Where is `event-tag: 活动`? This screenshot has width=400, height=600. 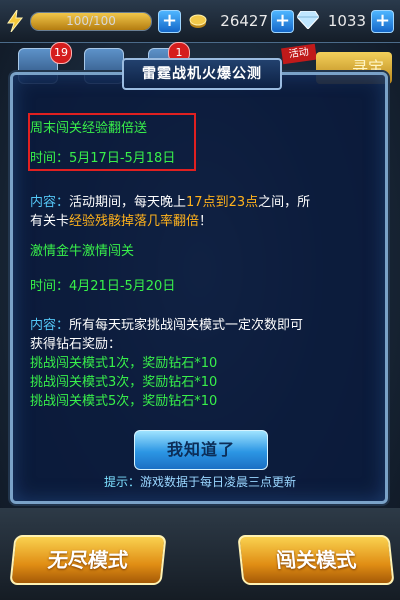 event-tag: 活动 is located at coordinates (299, 54).